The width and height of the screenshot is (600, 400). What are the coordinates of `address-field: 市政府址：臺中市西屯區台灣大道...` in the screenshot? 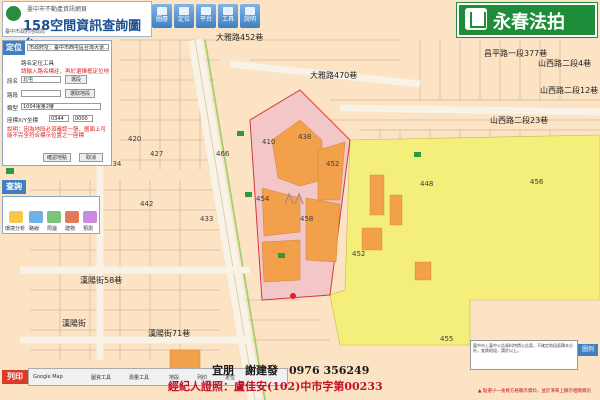 It's located at (68, 47).